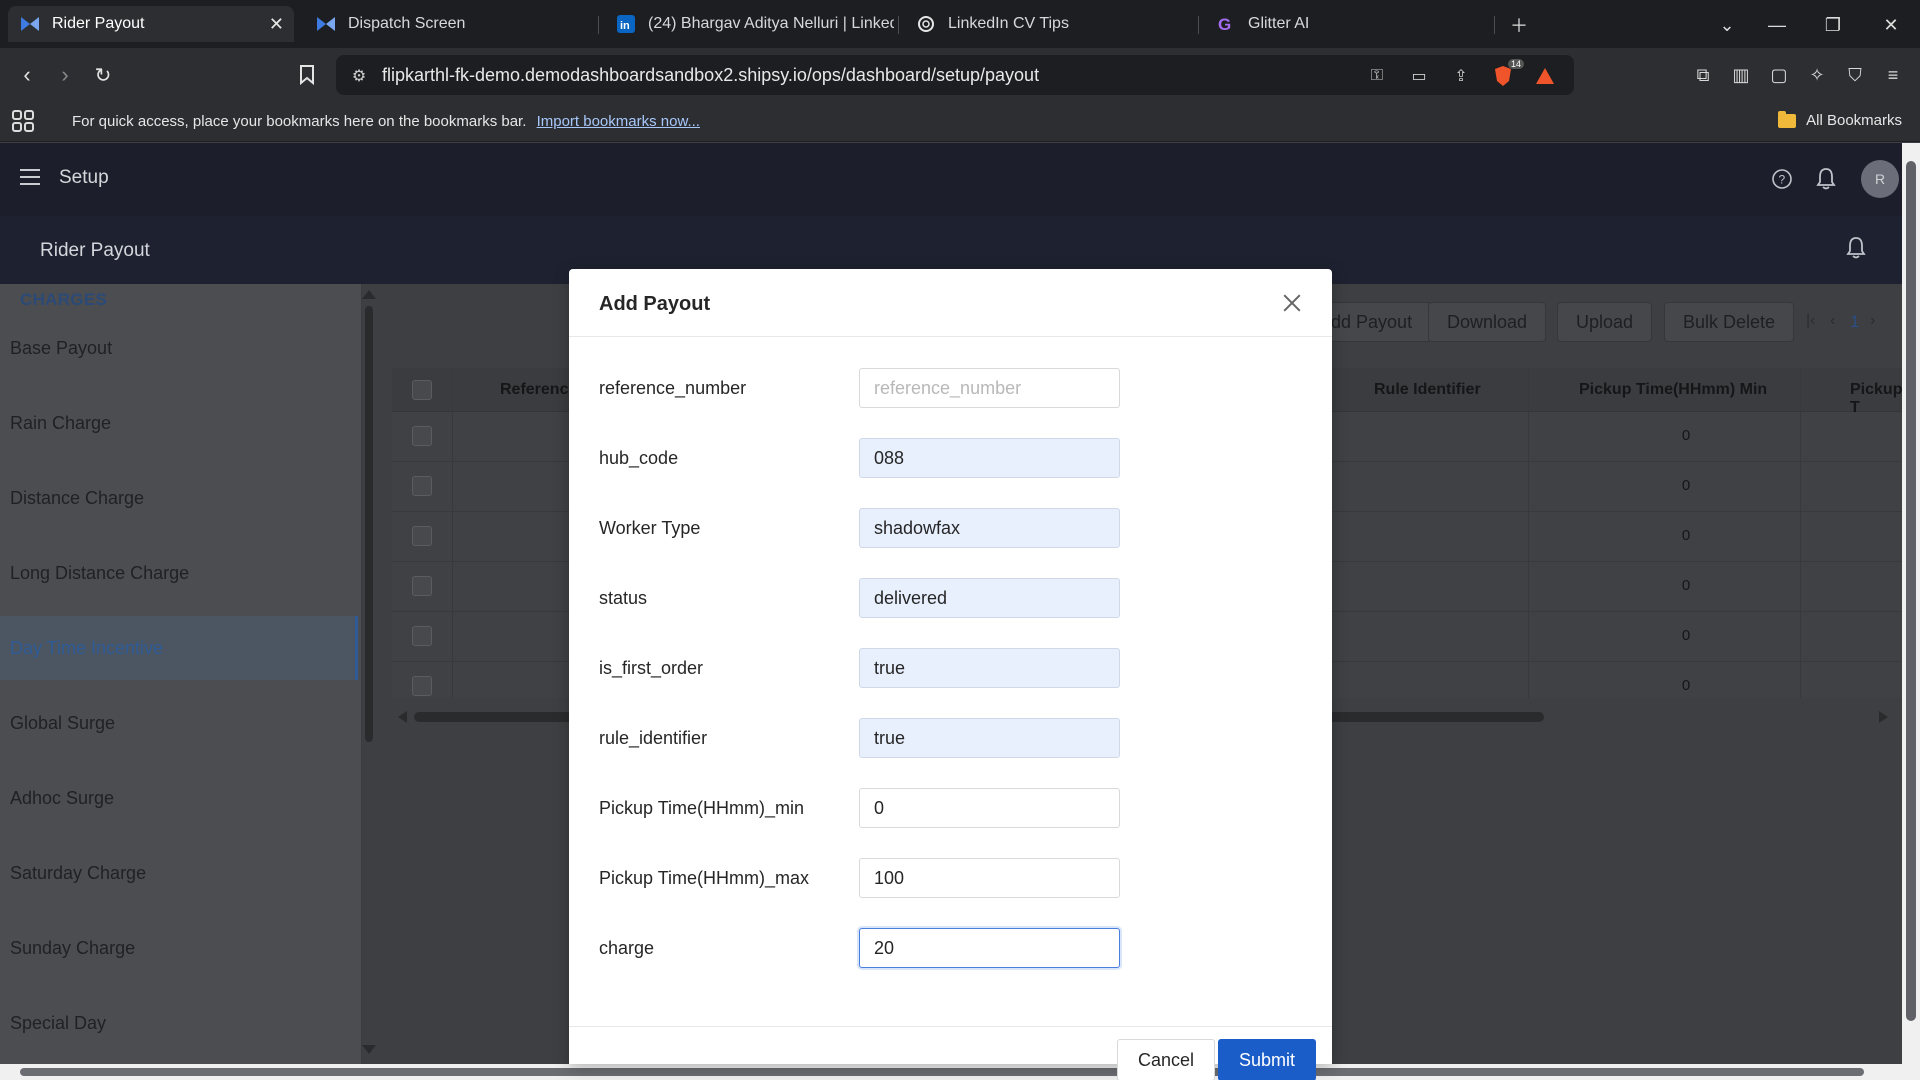 The height and width of the screenshot is (1080, 1920). What do you see at coordinates (1349, 24) in the screenshot?
I see `tab-glitter-ai: G Glitter AI` at bounding box center [1349, 24].